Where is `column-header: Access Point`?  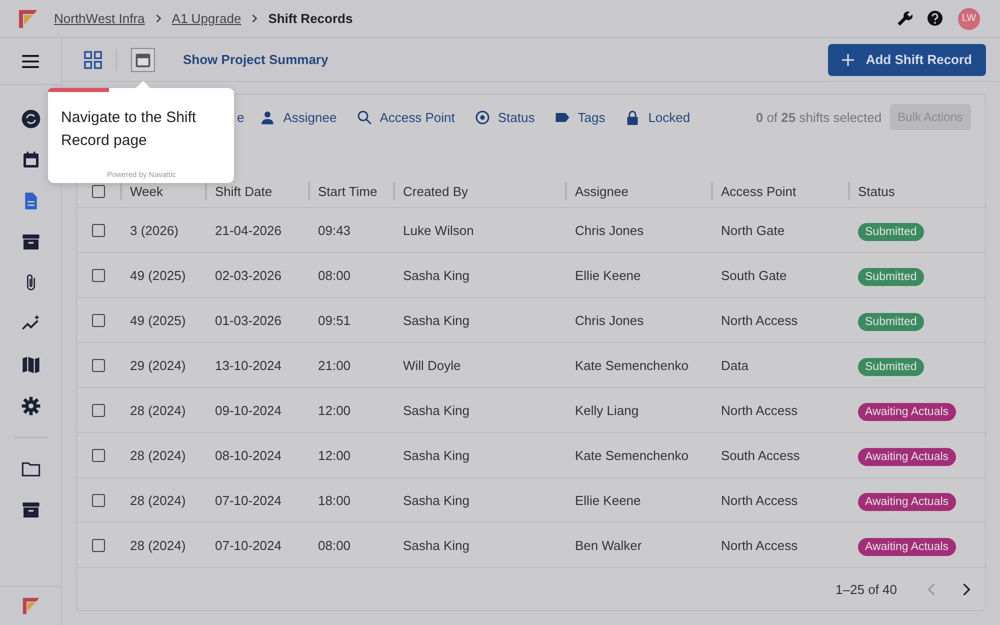 column-header: Access Point is located at coordinates (779, 191).